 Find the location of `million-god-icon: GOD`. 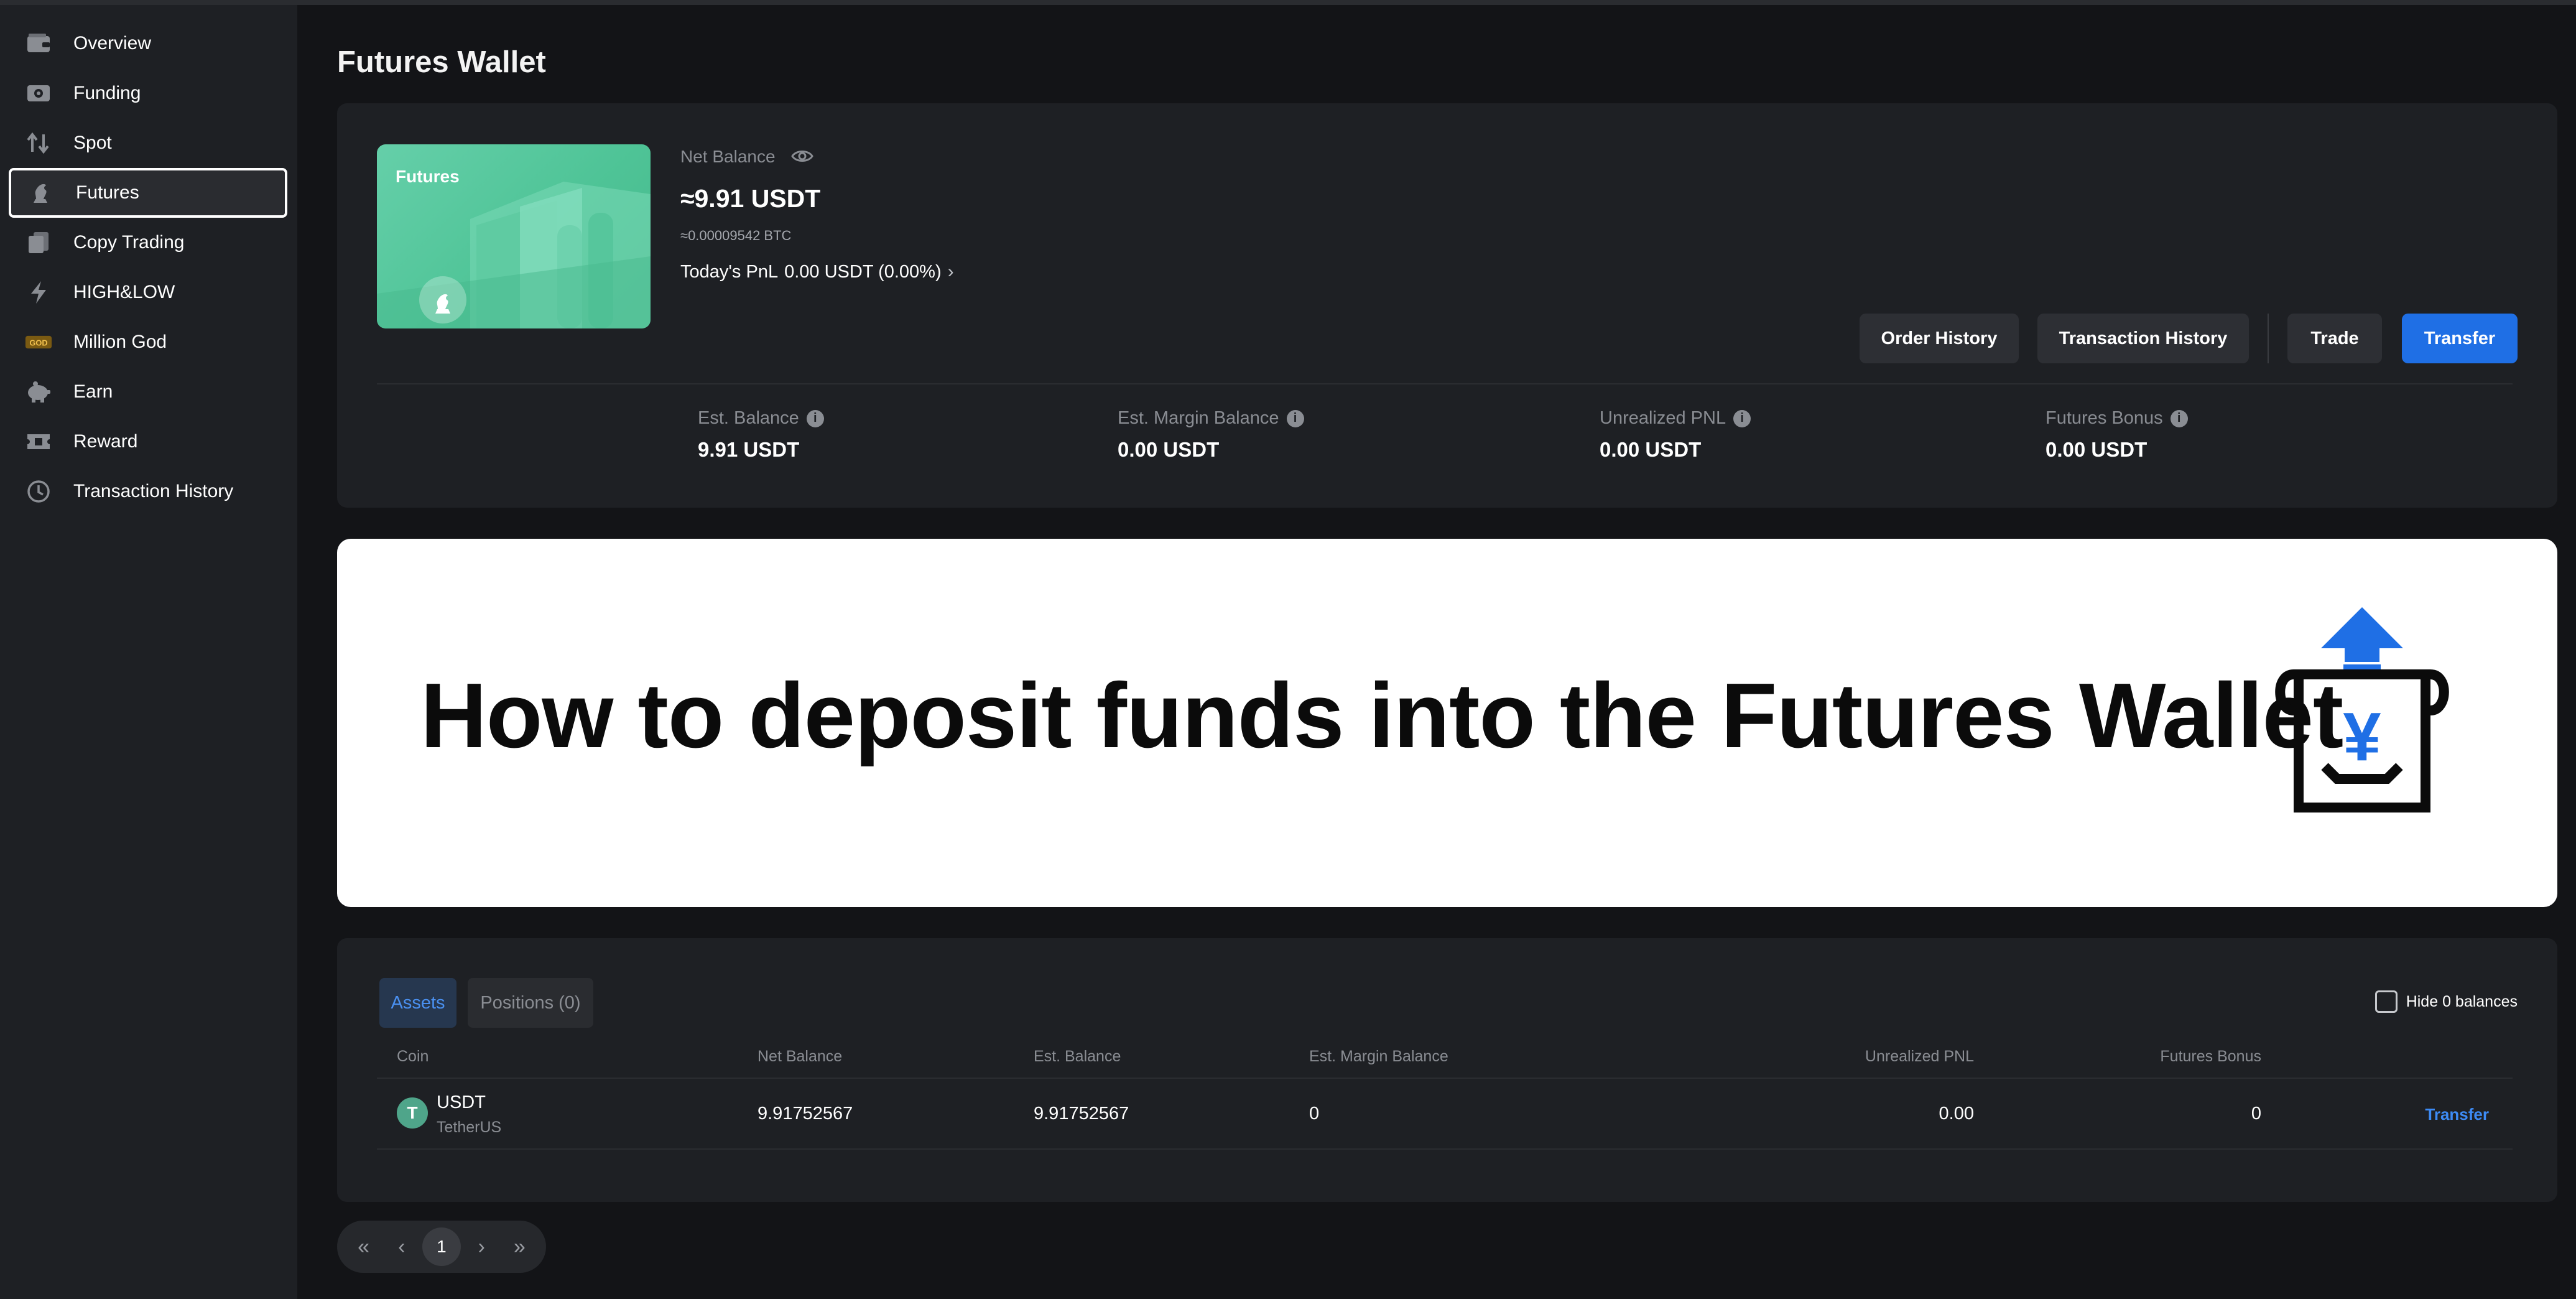

million-god-icon: GOD is located at coordinates (39, 342).